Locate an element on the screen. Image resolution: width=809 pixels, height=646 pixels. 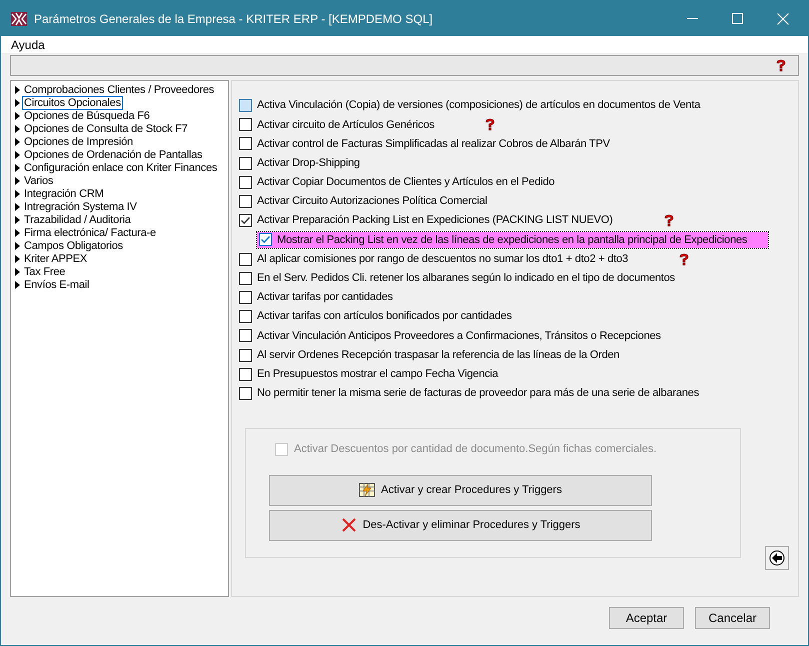
option-label: Activar Circuito Autorizaciones Política Comercial is located at coordinates (372, 202).